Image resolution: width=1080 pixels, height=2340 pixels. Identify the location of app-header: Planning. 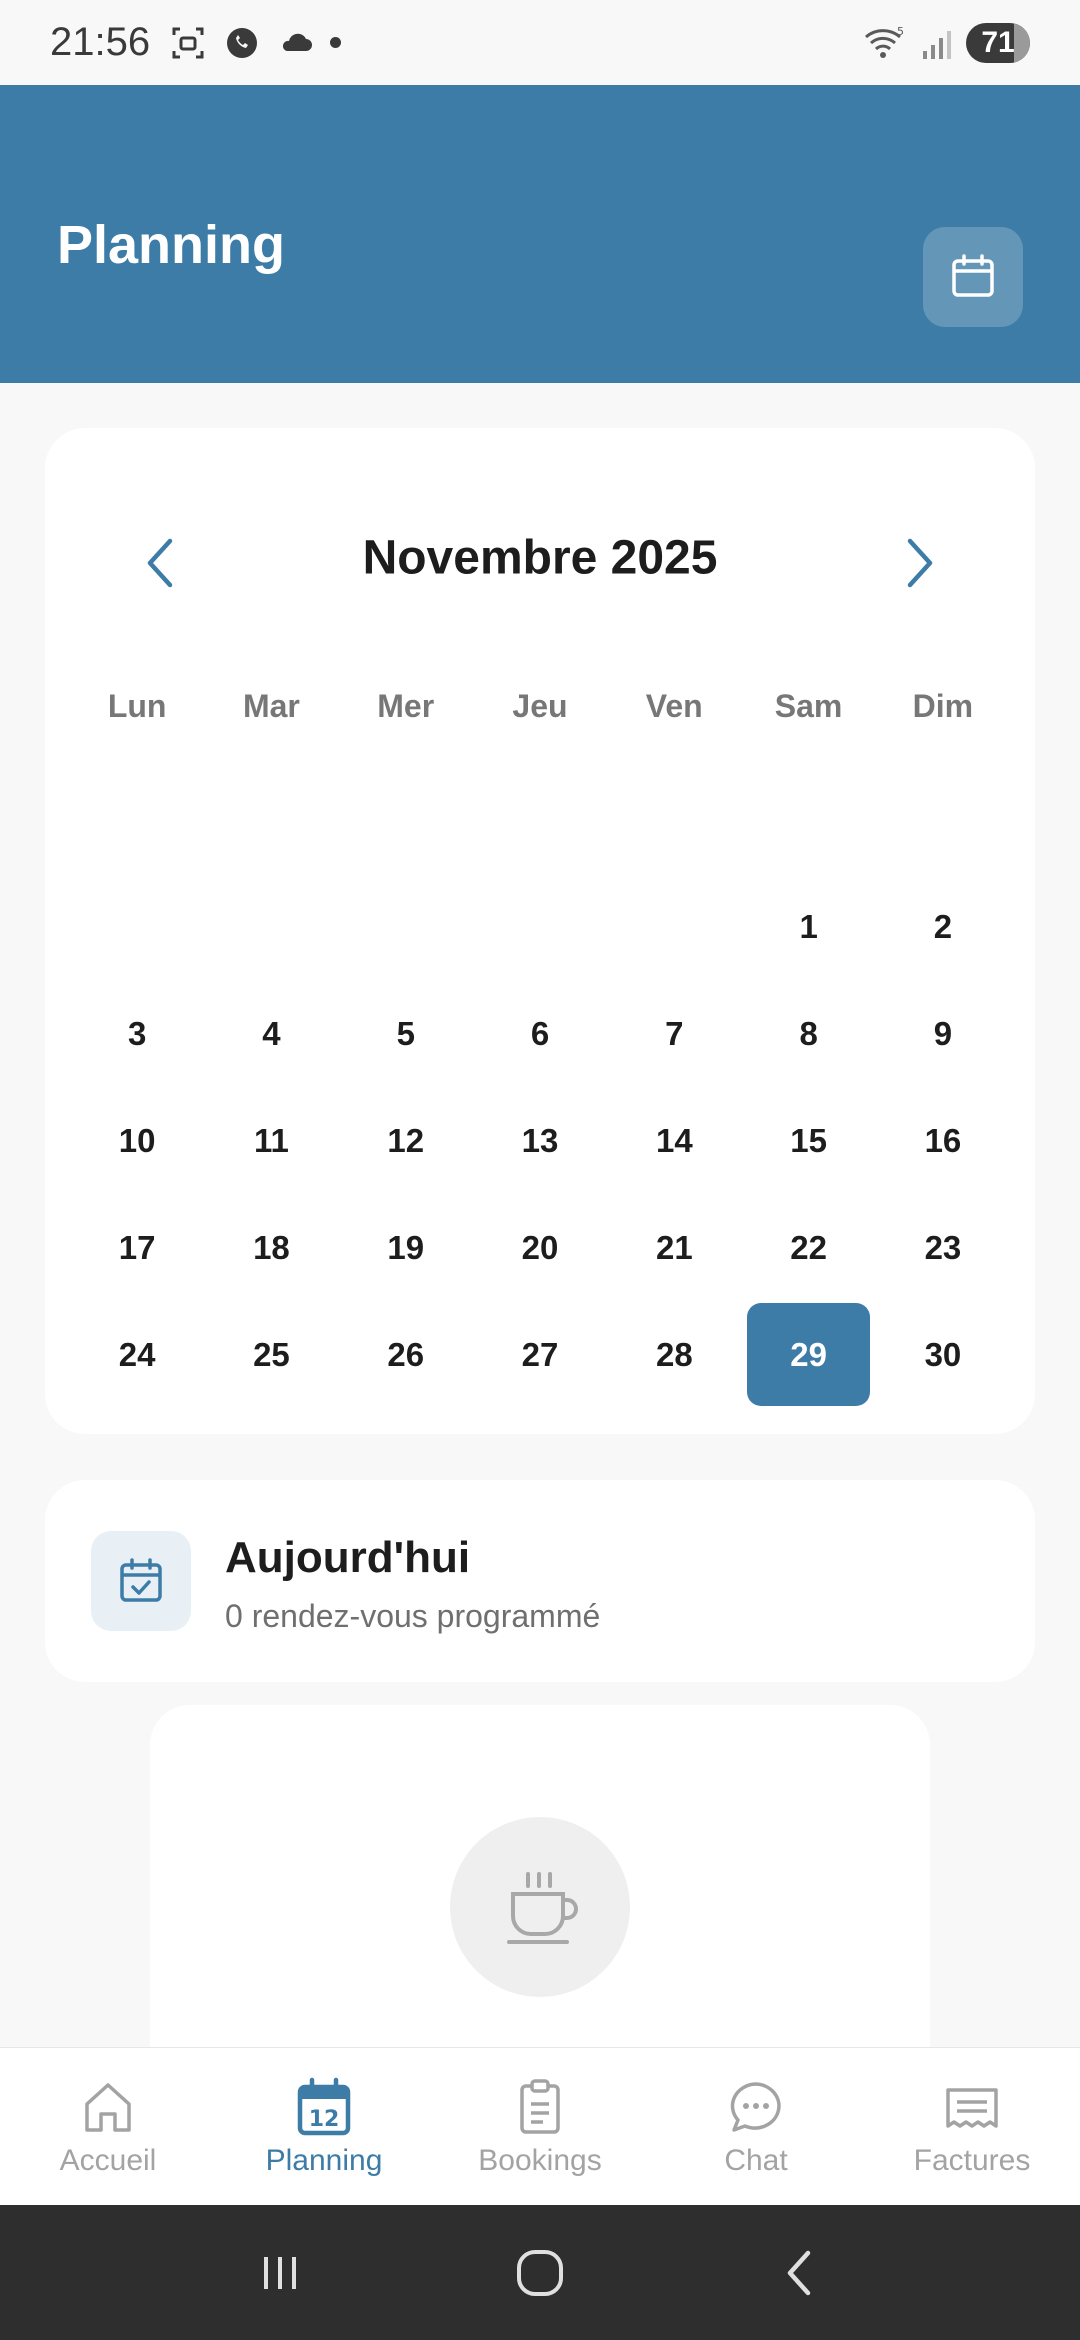
(540, 234).